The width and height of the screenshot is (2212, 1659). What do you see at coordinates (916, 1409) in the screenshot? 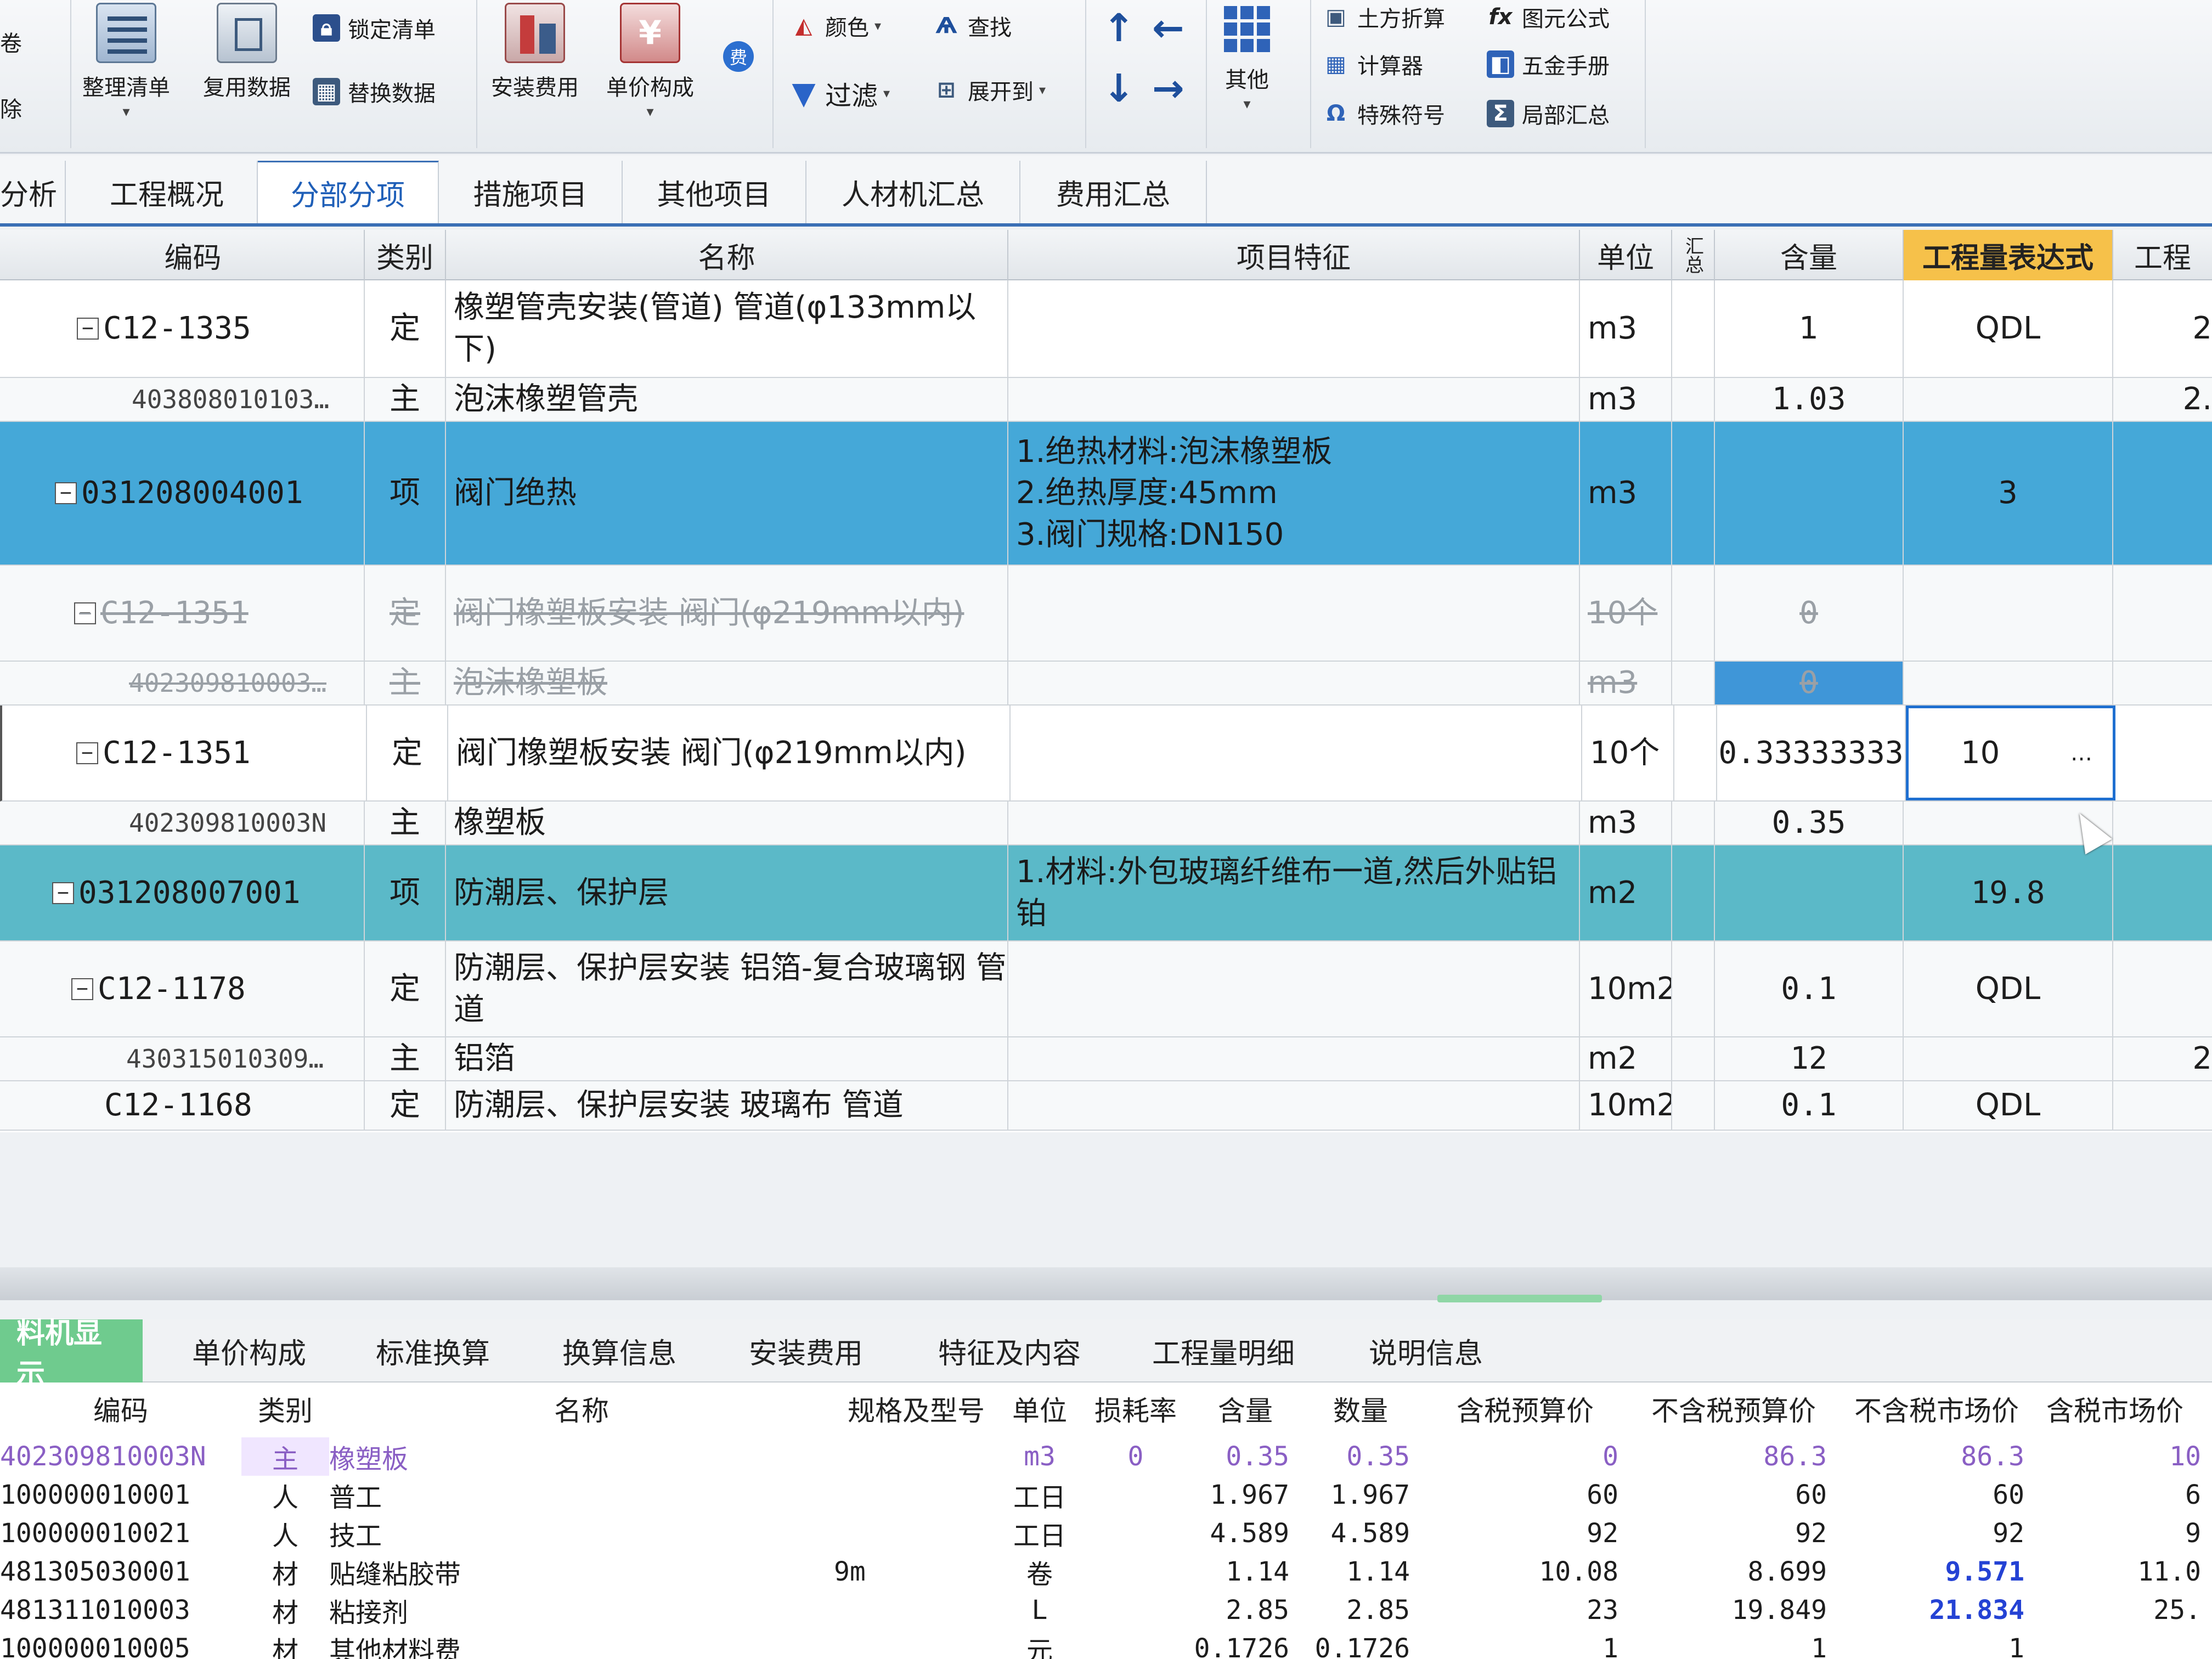
I see `bheader-spec: 规格及型号` at bounding box center [916, 1409].